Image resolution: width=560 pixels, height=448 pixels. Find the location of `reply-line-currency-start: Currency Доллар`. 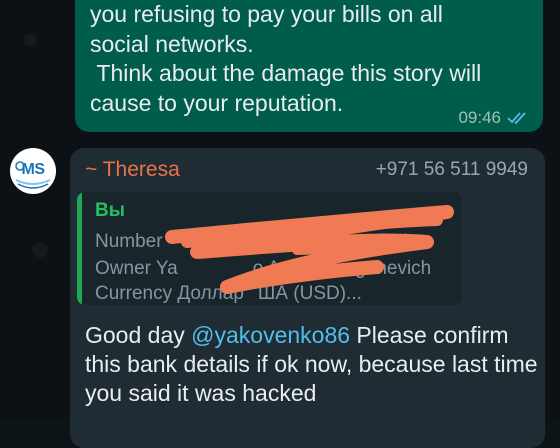

reply-line-currency-start: Currency Доллар is located at coordinates (169, 293).